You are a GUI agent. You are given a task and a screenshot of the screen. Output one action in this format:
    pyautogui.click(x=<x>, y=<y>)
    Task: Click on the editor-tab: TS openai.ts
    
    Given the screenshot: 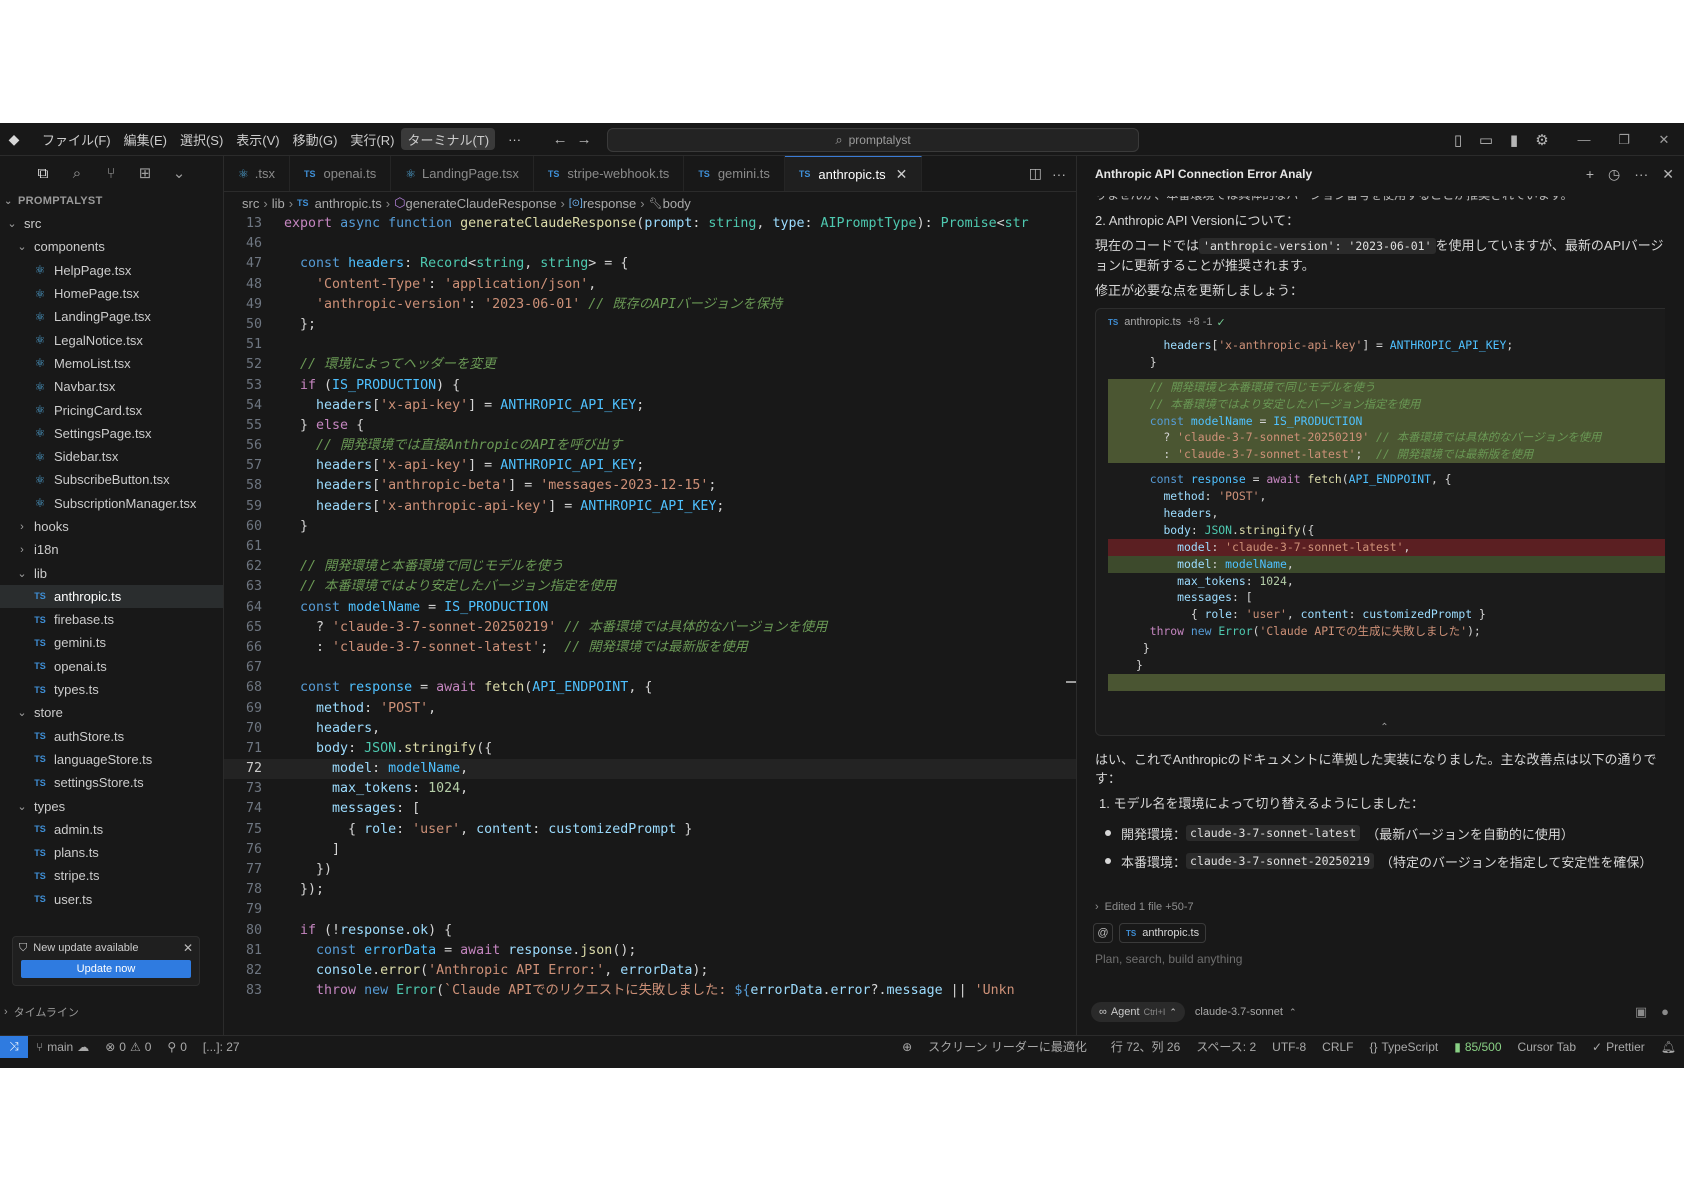 What is the action you would take?
    pyautogui.click(x=341, y=173)
    